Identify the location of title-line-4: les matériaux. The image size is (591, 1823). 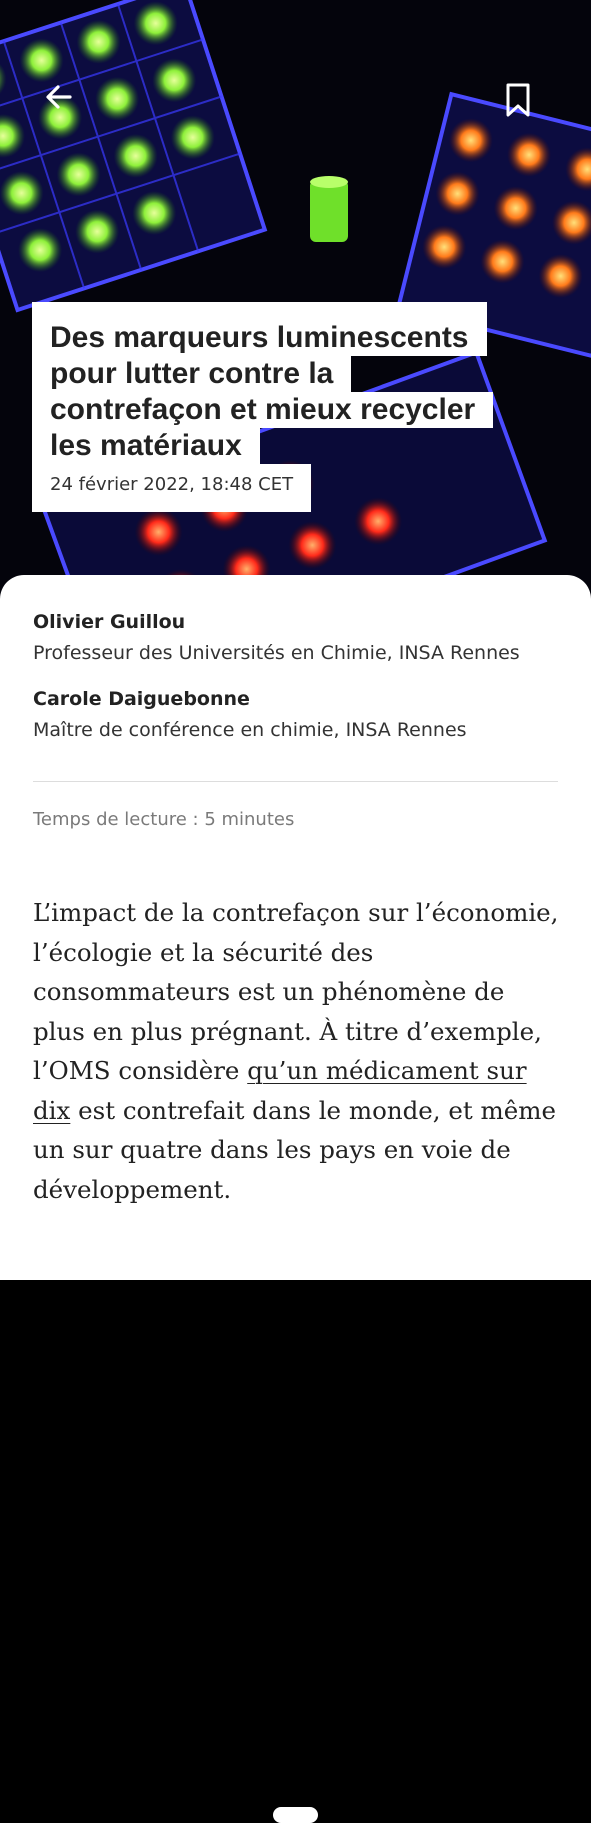
(146, 446).